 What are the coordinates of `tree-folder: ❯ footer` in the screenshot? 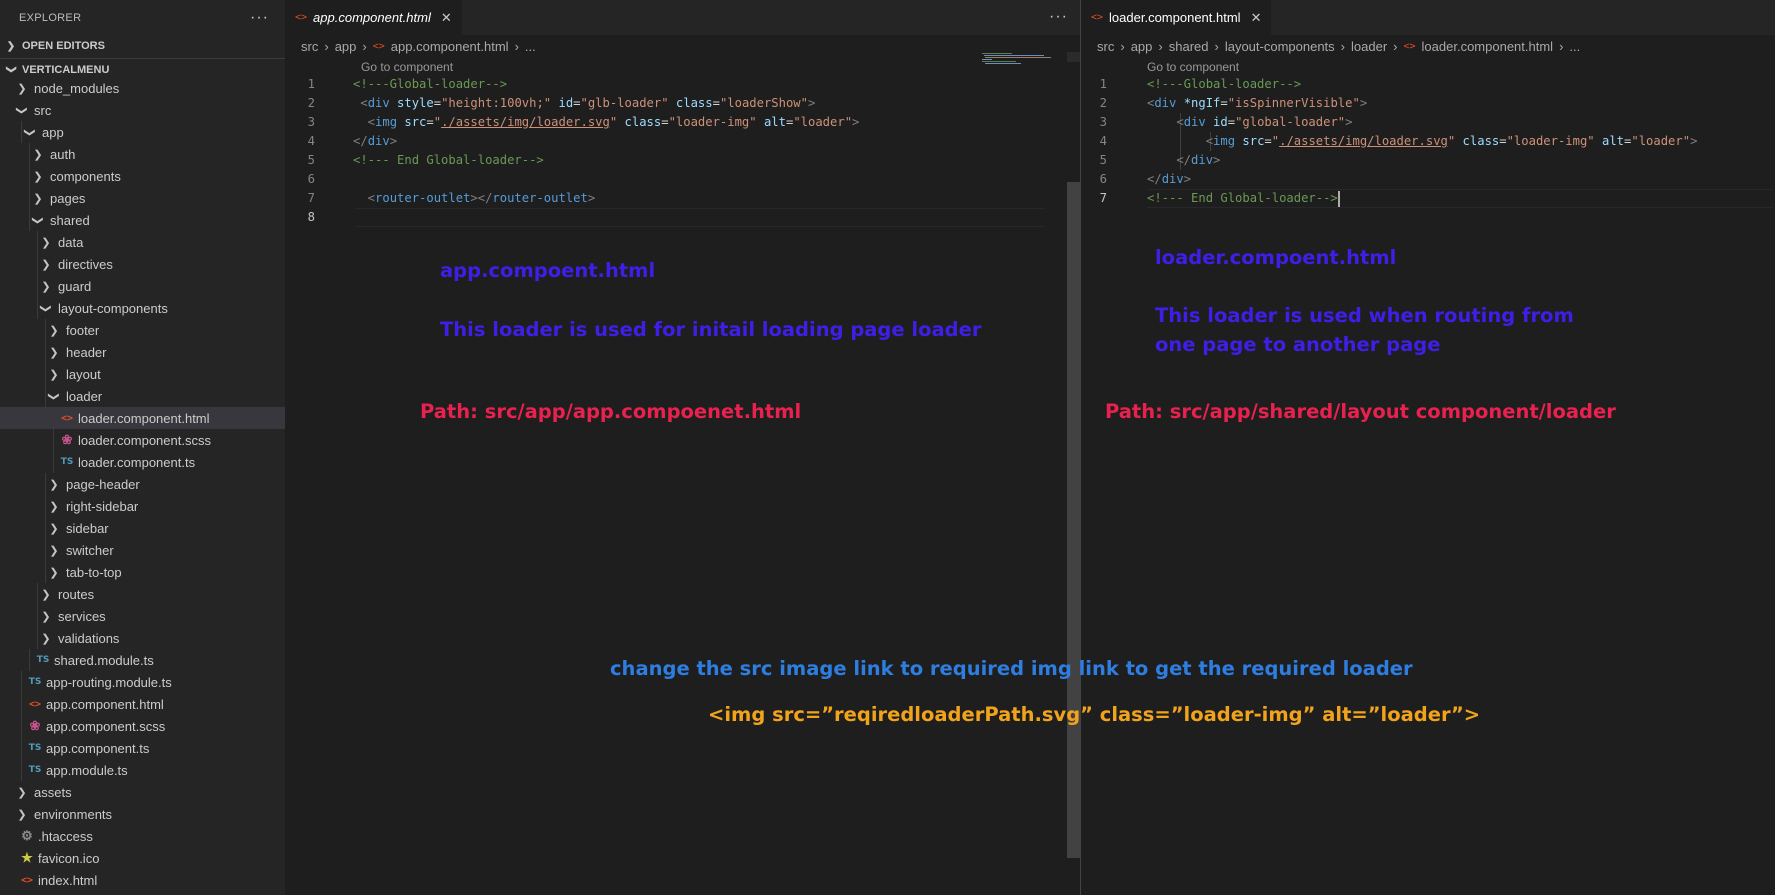 It's located at (142, 330).